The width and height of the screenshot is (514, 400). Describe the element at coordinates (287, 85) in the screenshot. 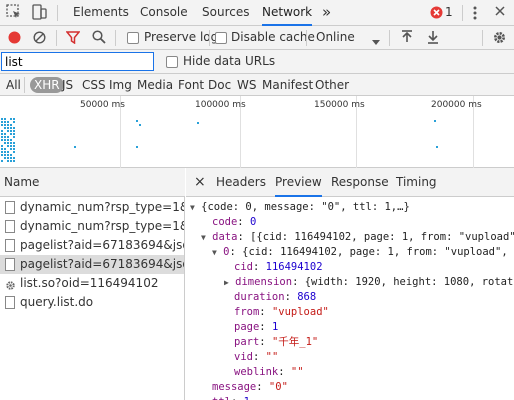

I see `type-filter-manifest: Manifest` at that location.